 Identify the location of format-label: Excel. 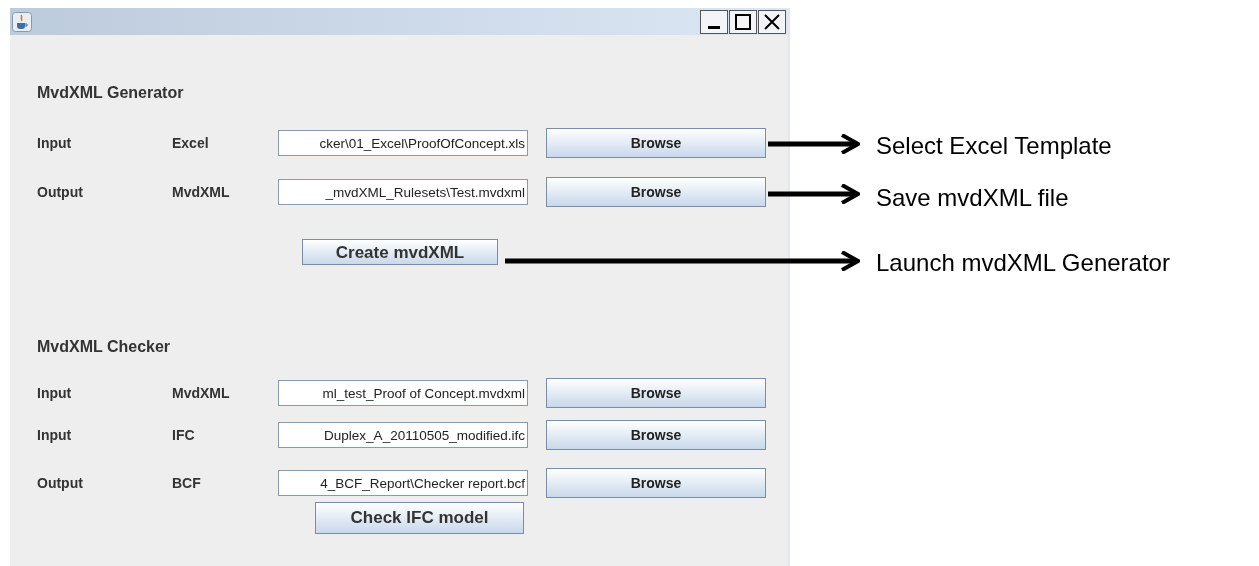
(191, 143).